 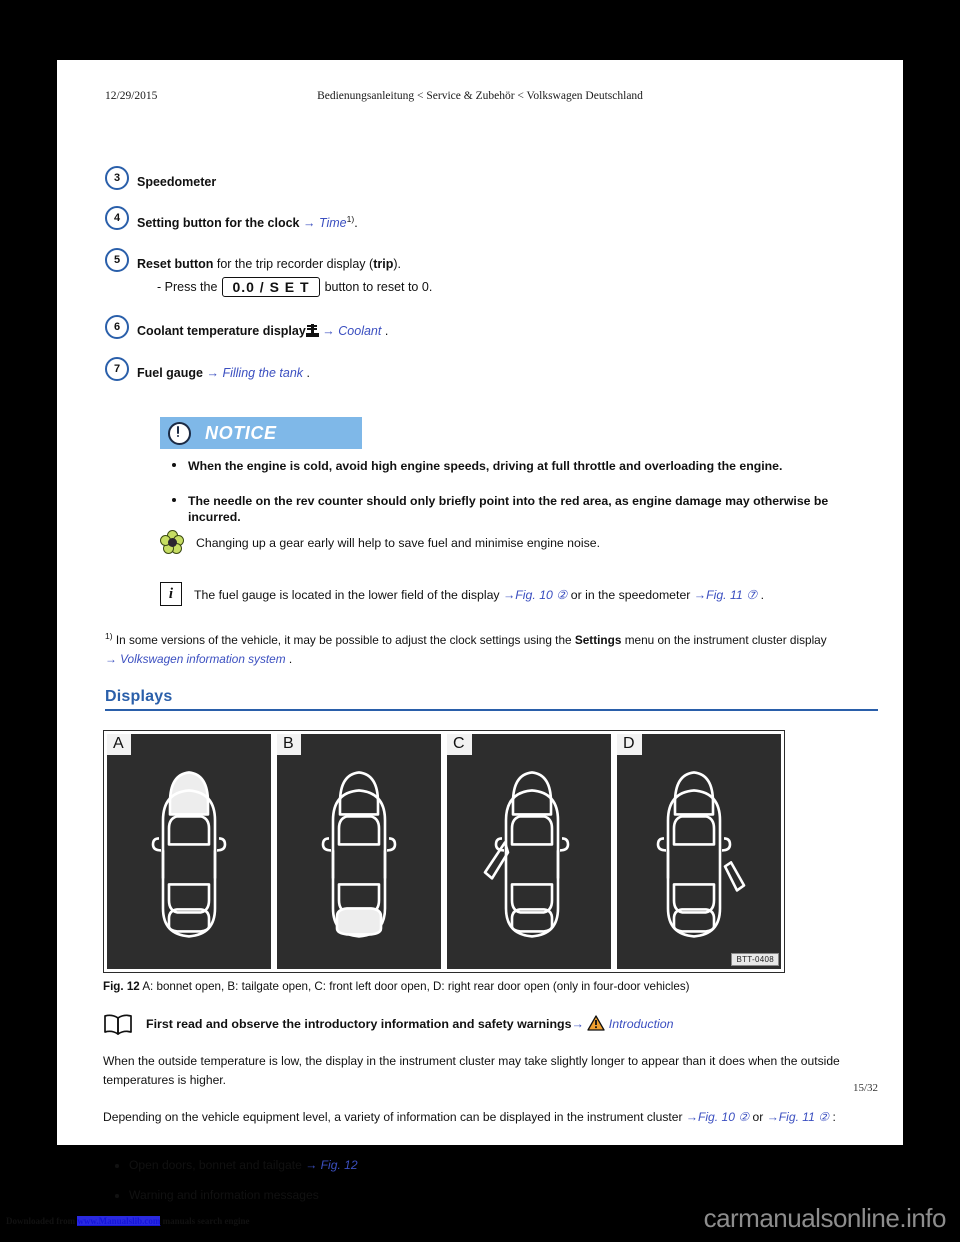 I want to click on xref-fig-12: Fig. 12, so click(x=339, y=1165).